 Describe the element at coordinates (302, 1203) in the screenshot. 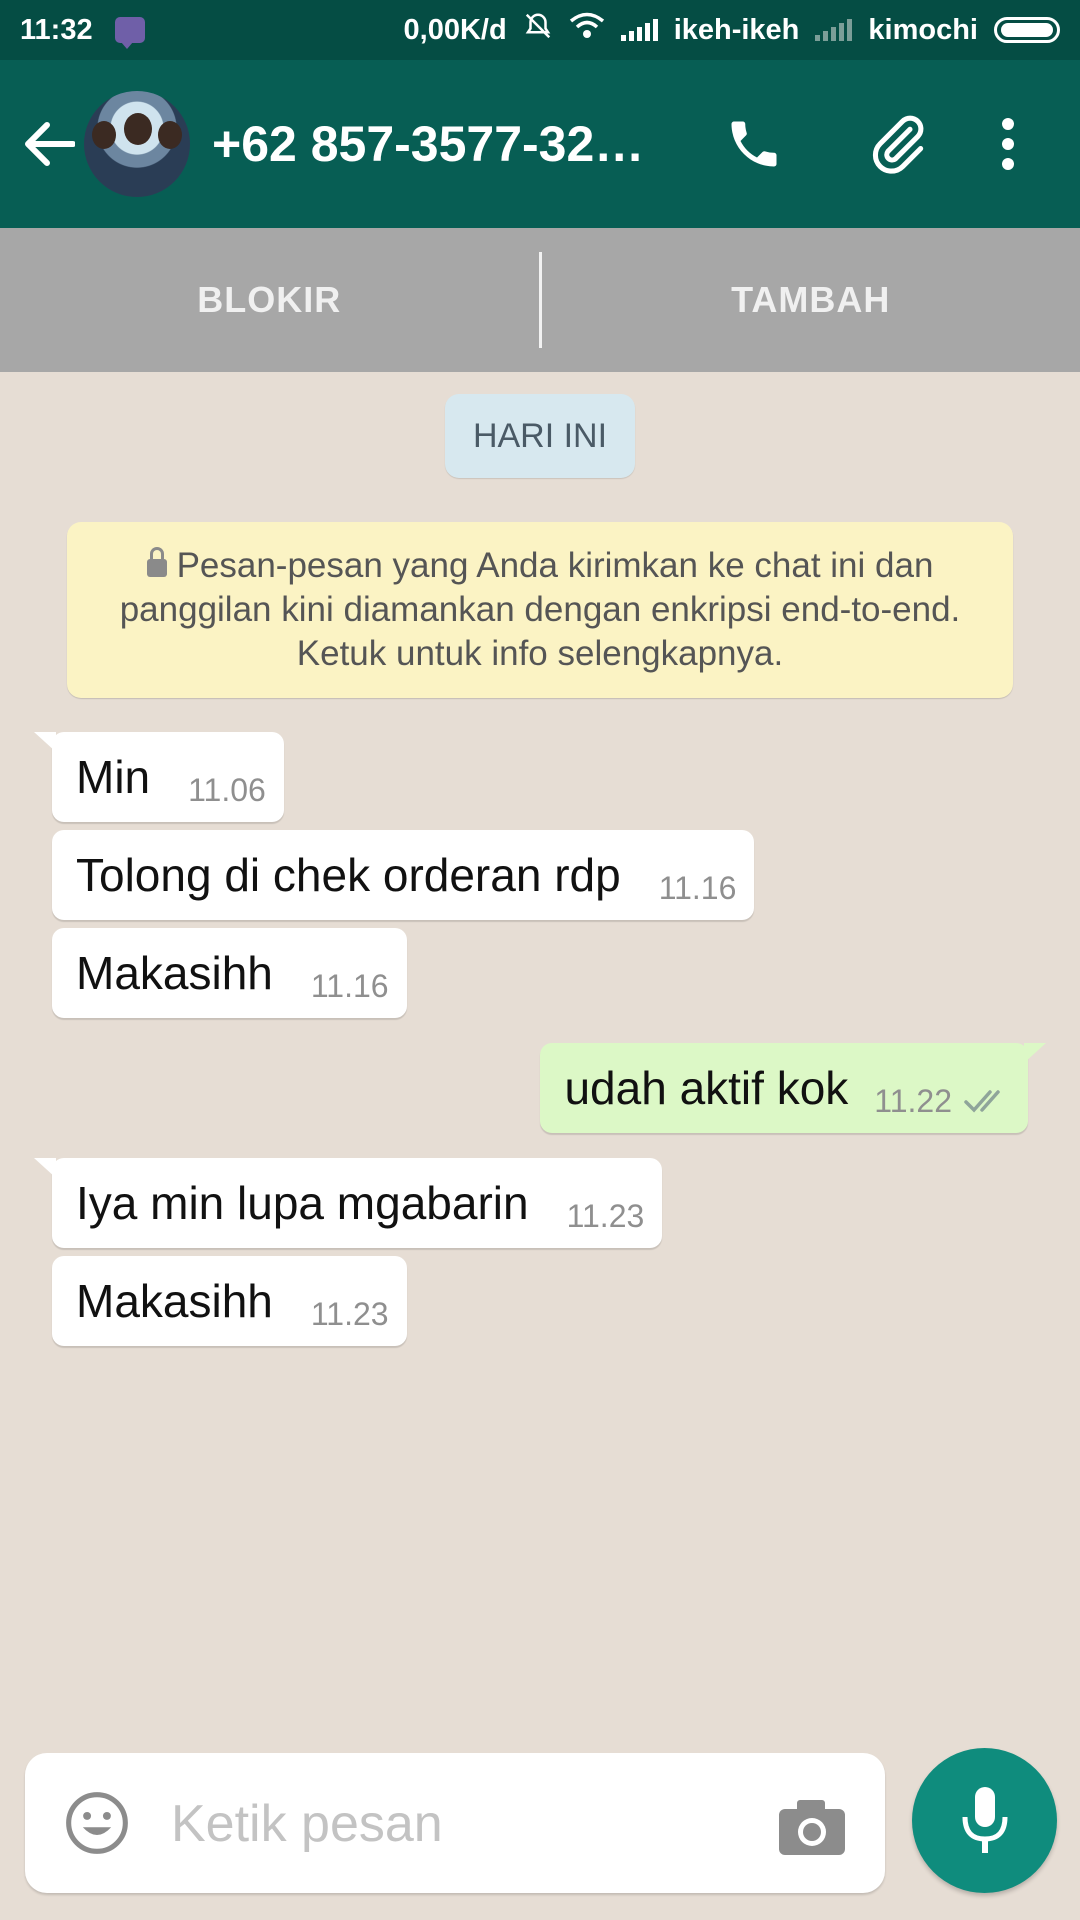

I see `message-text: Iya min lupa mgabarin` at that location.